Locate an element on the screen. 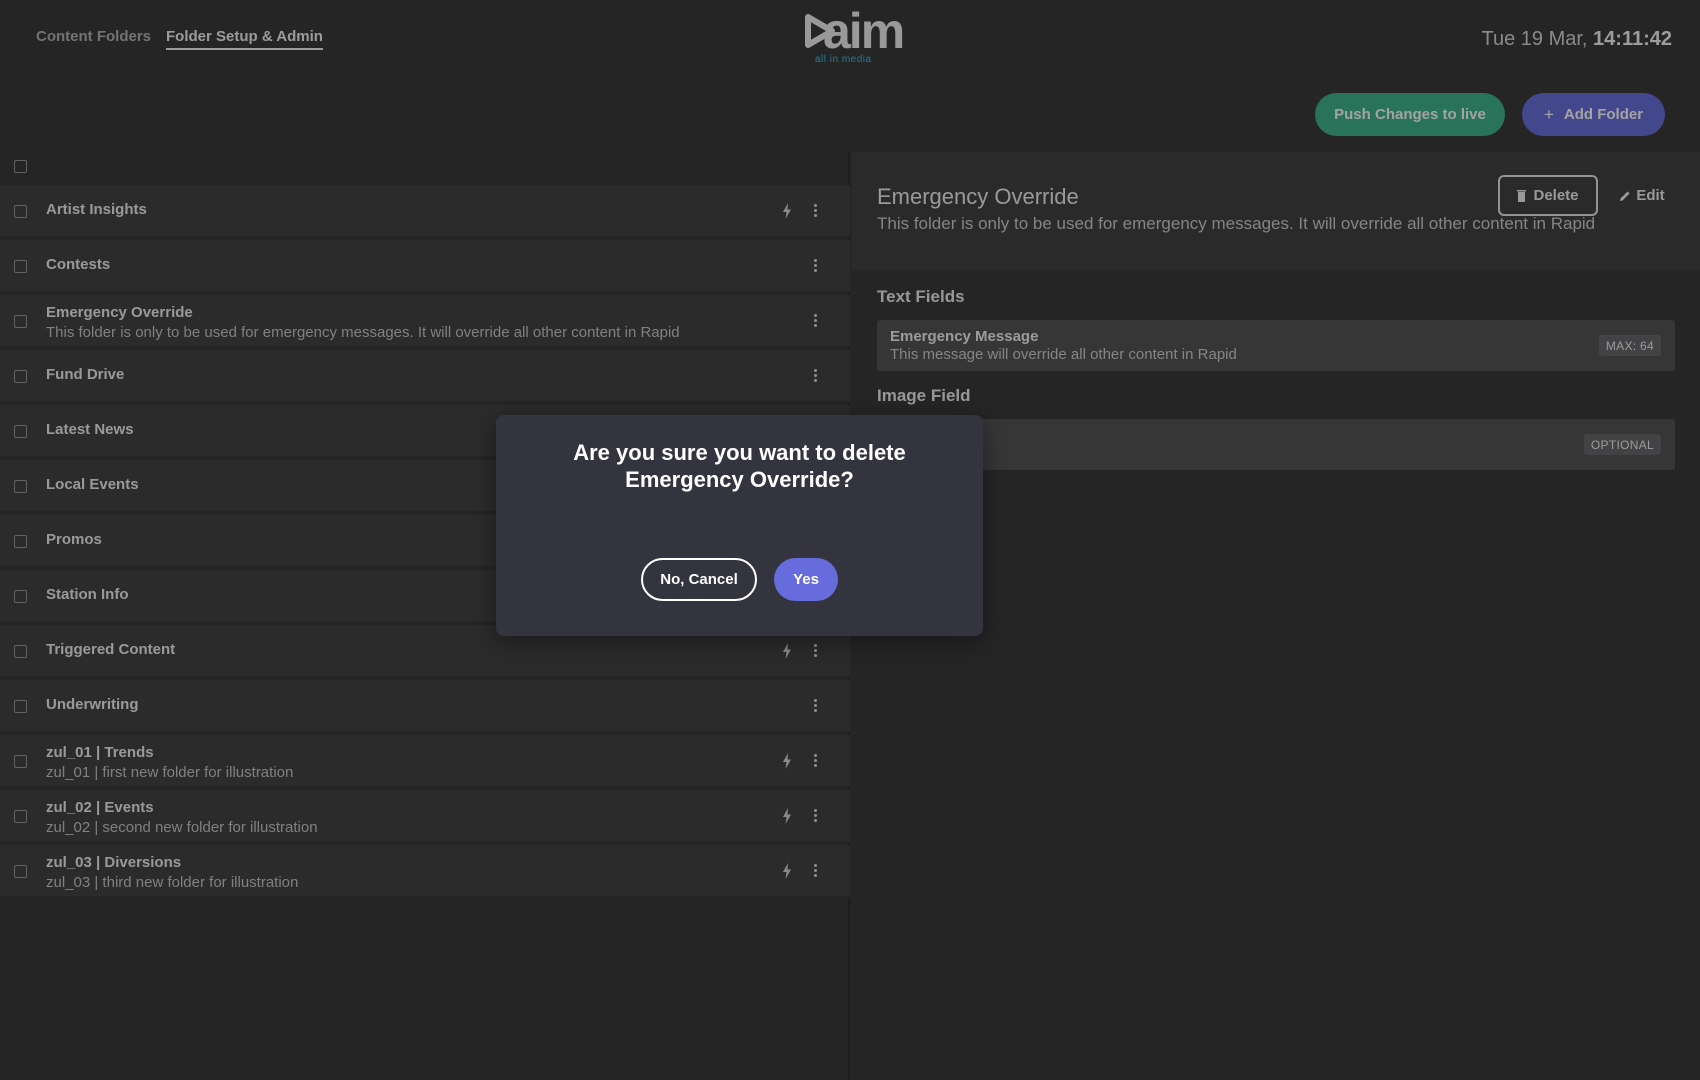 This screenshot has width=1700, height=1080. confirm-yes-button: Yes is located at coordinates (806, 579).